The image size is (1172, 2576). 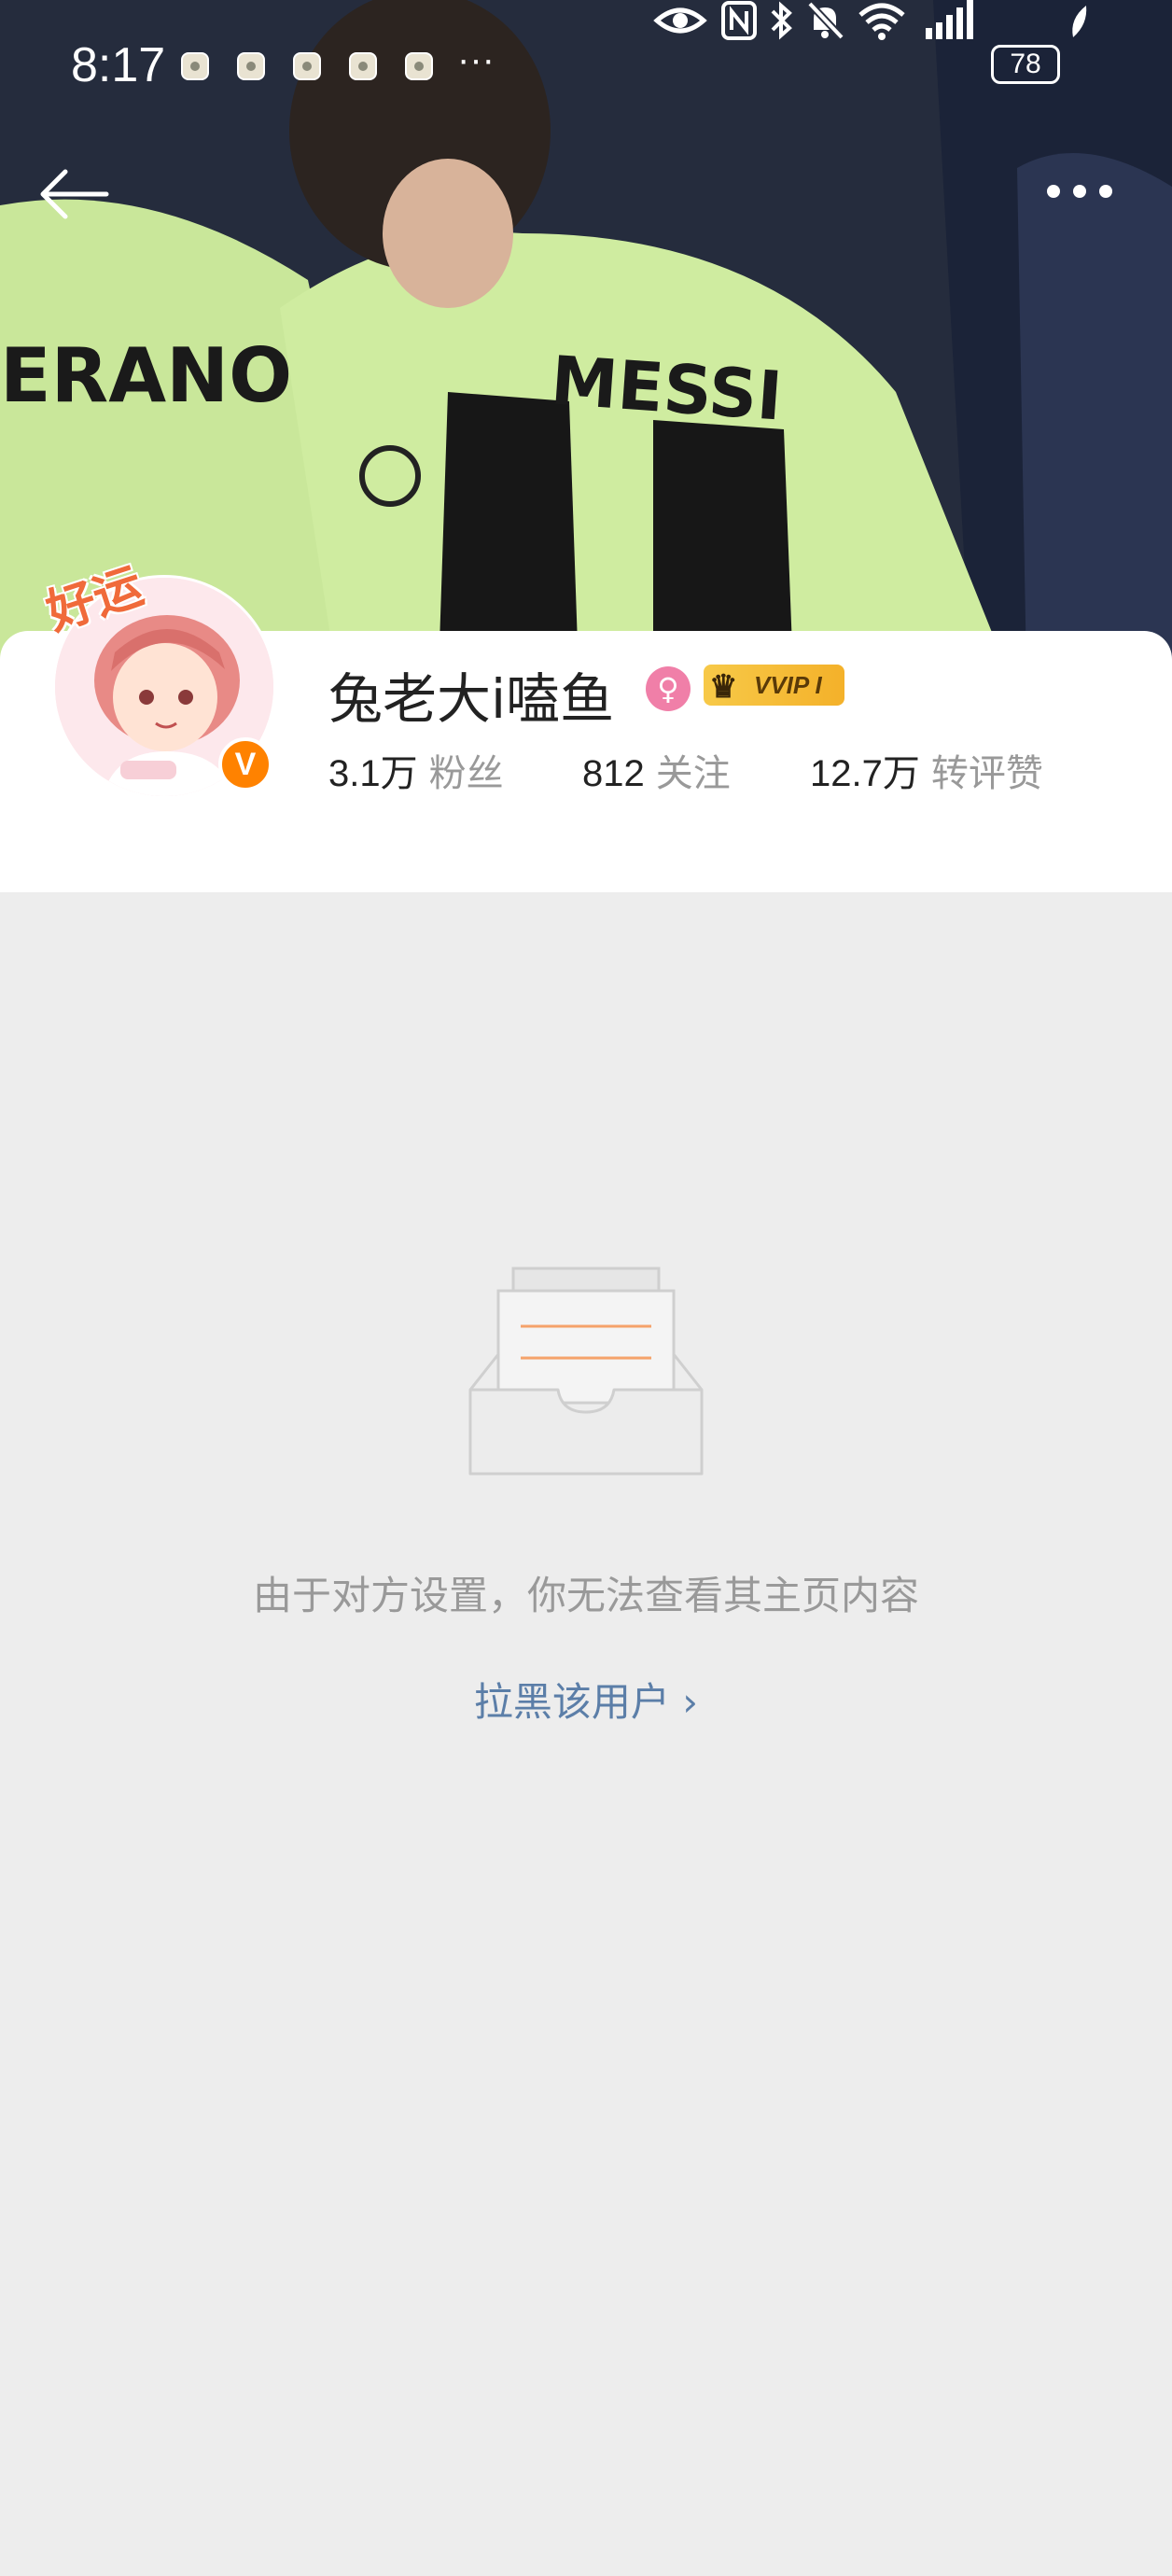 I want to click on wifi-icon, so click(x=881, y=21).